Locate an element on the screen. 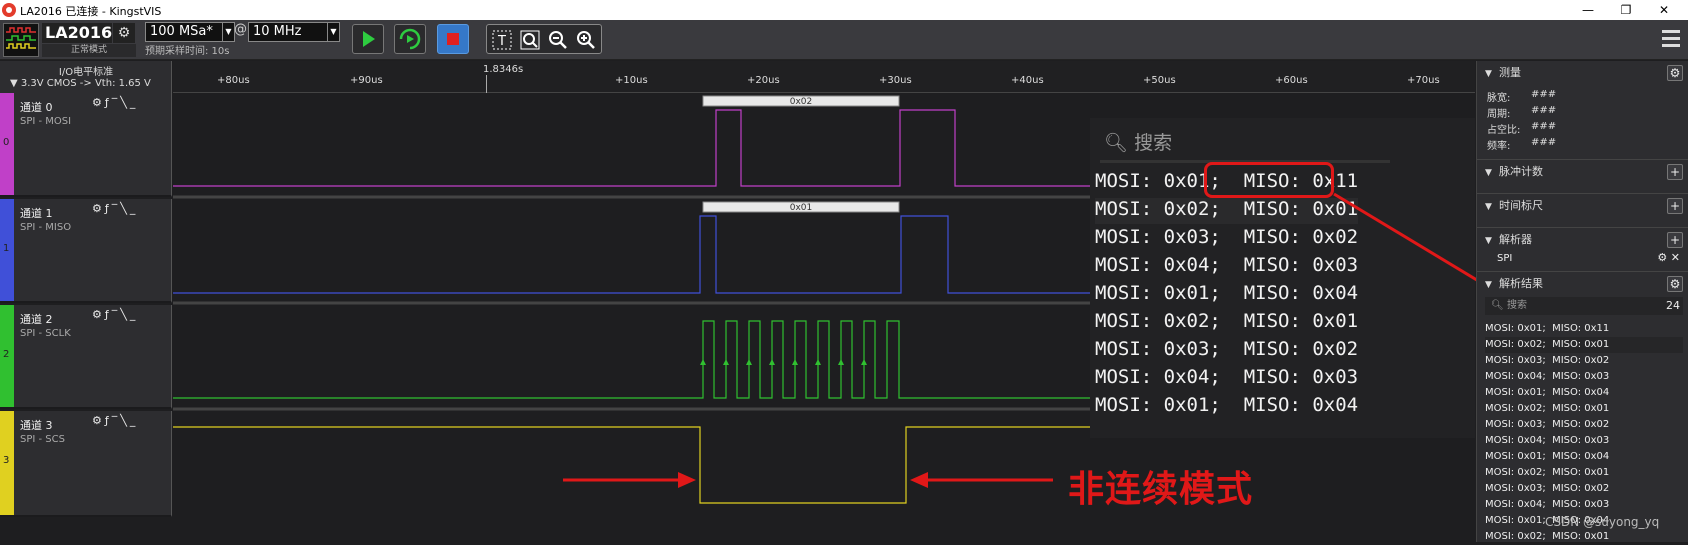  device-waveform-icon is located at coordinates (21, 40).